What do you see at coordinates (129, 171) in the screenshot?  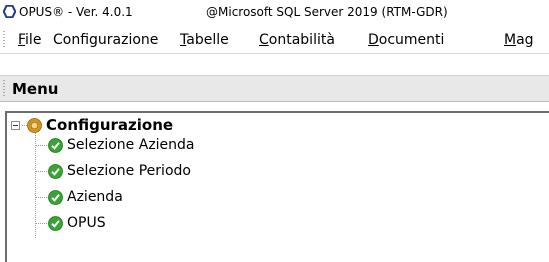 I see `tree-item-selezione-periodo: Selezione Periodo` at bounding box center [129, 171].